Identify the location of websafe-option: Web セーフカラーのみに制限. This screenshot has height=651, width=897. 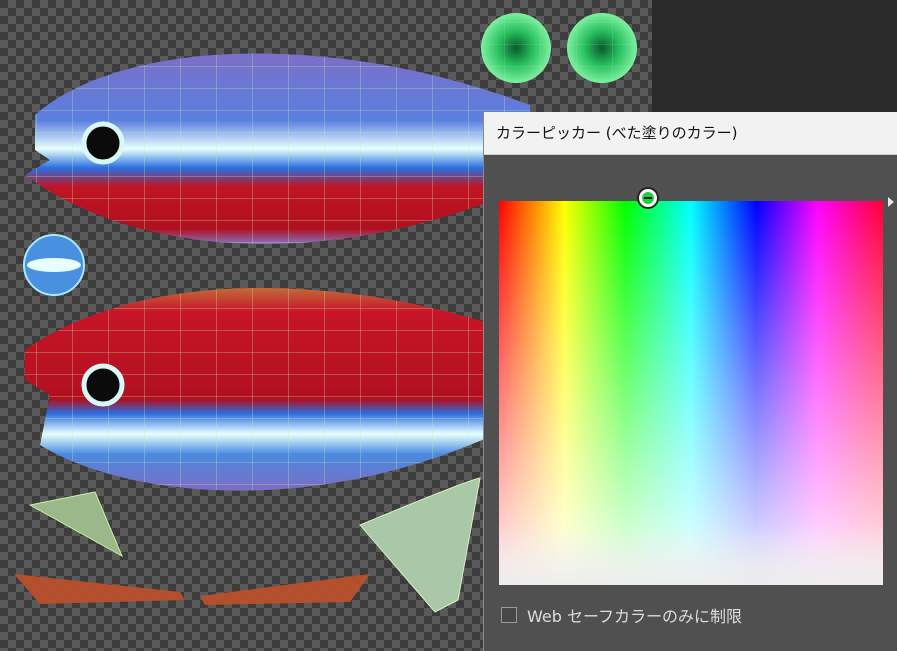
(621, 615).